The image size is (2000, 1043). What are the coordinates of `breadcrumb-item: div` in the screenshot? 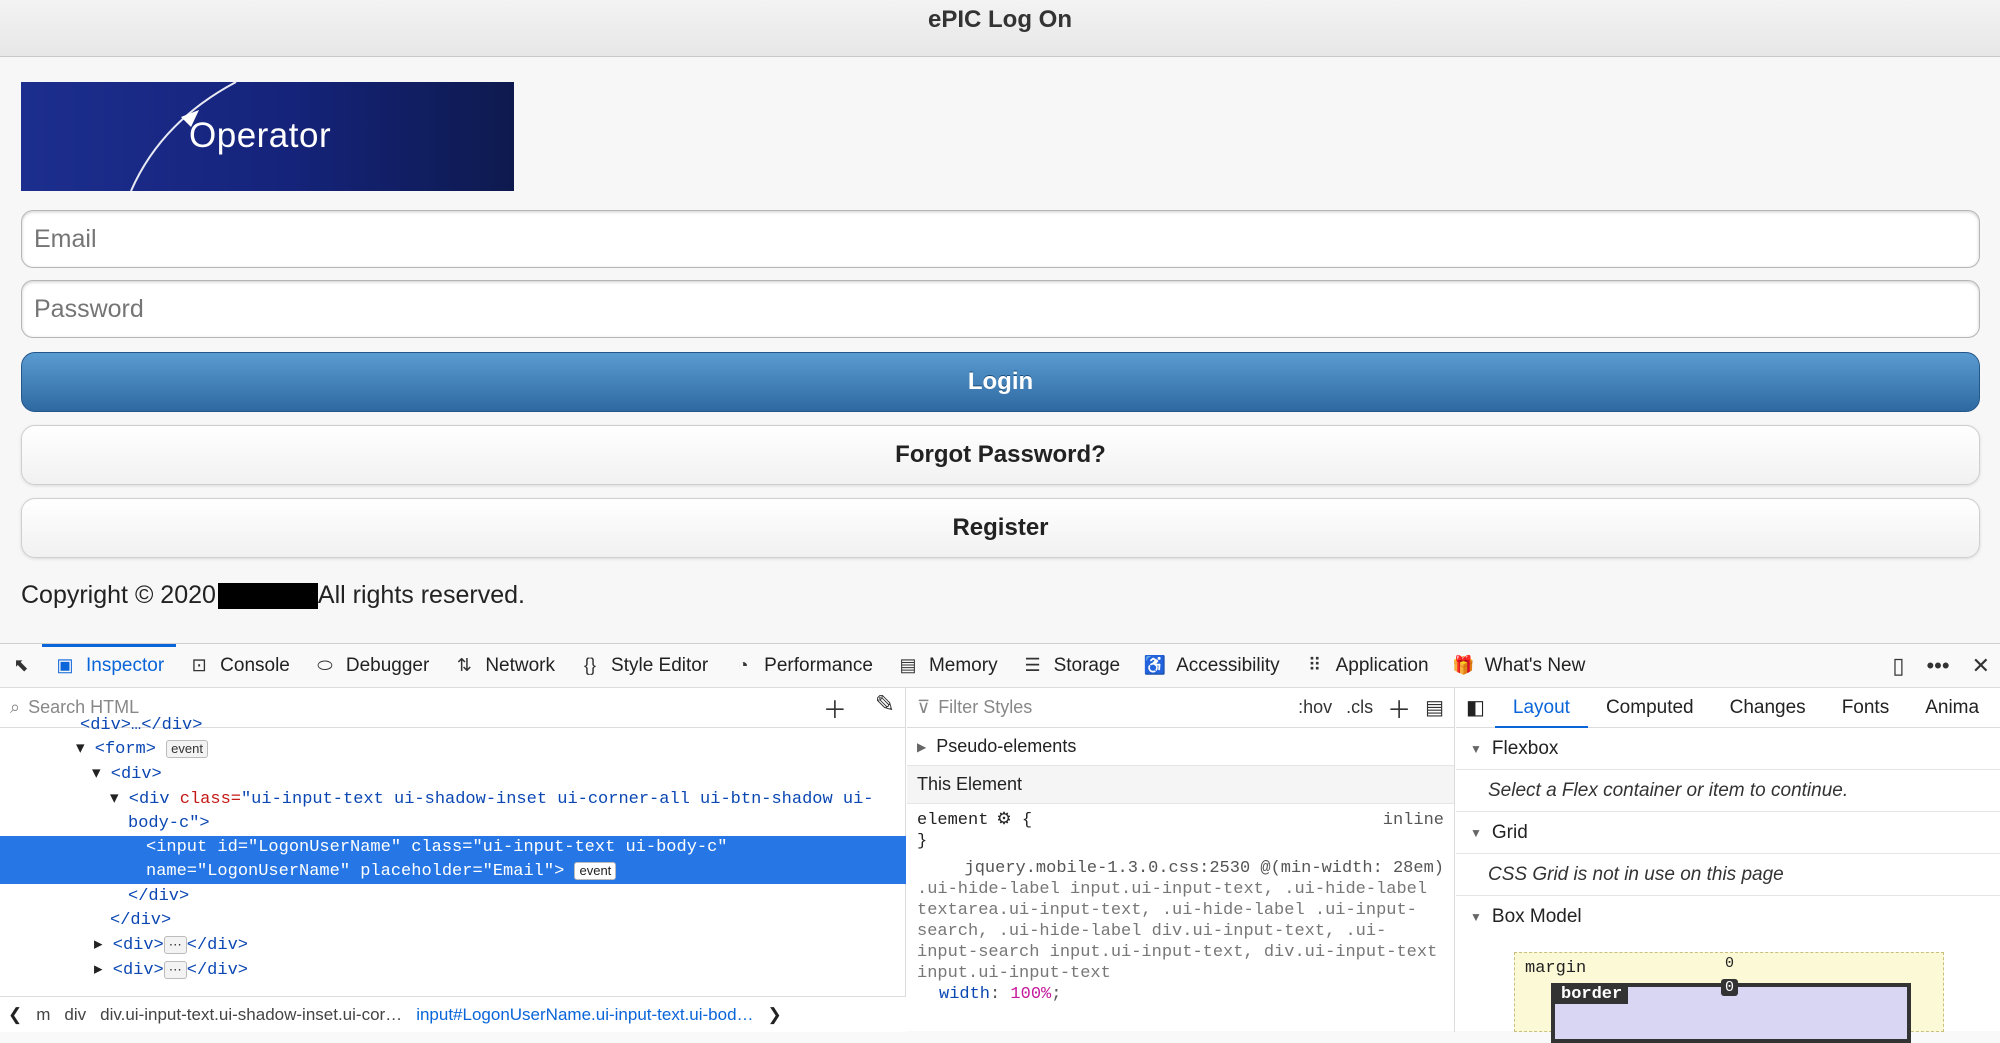 It's located at (75, 1015).